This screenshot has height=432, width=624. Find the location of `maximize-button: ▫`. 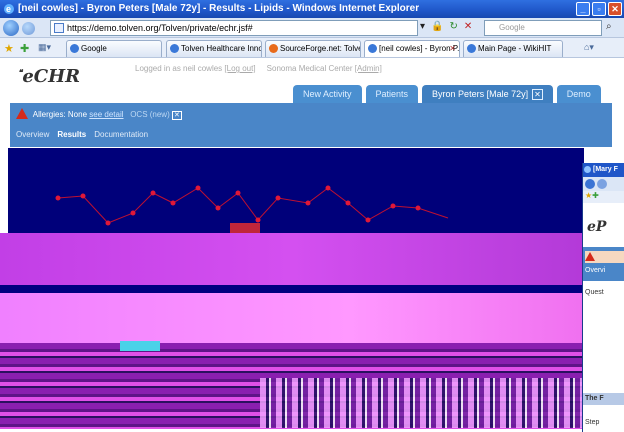

maximize-button: ▫ is located at coordinates (599, 9).